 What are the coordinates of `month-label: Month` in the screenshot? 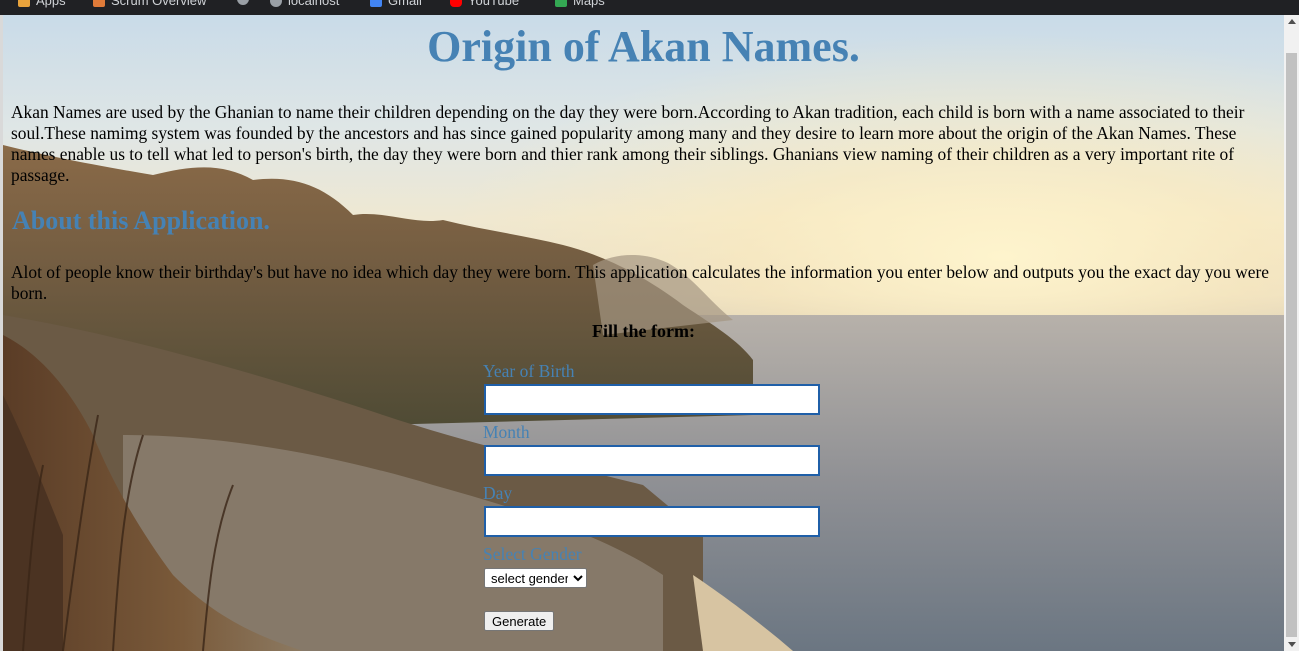 It's located at (506, 432).